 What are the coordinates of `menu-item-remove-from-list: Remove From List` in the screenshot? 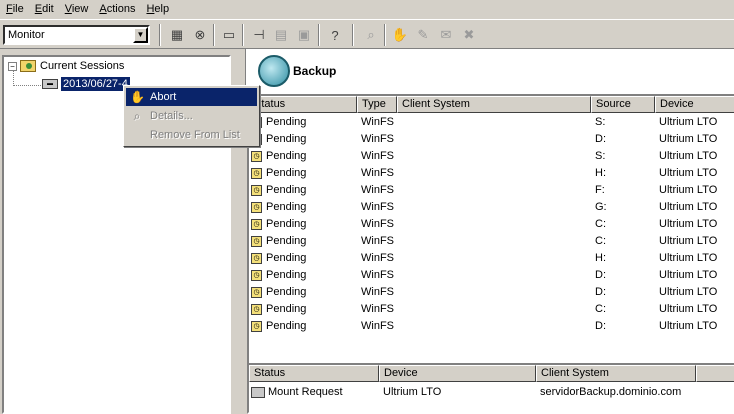 It's located at (191, 135).